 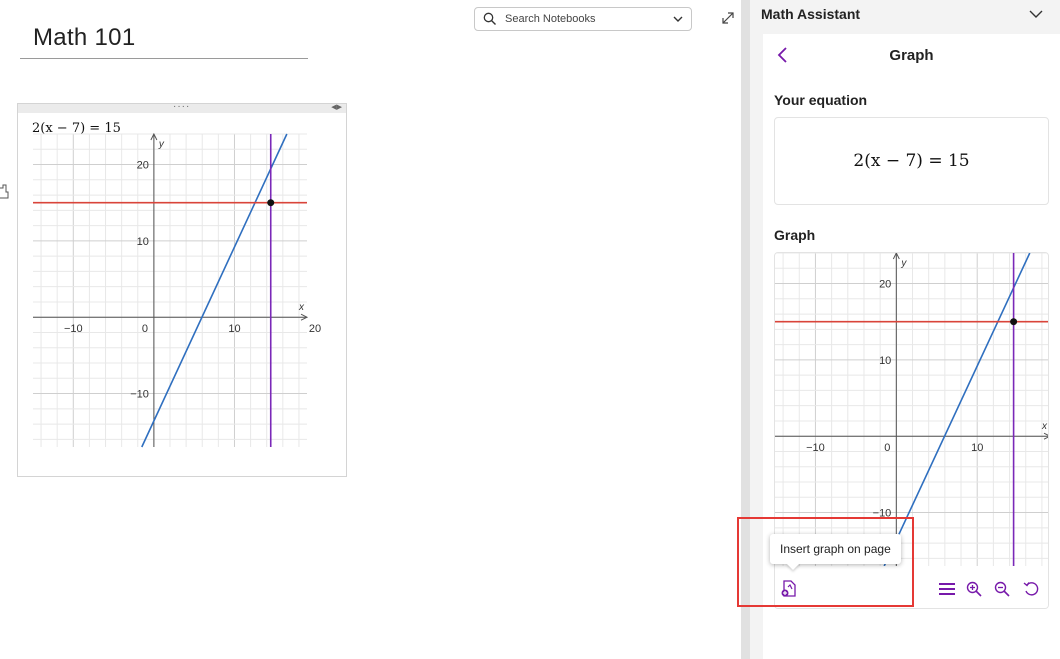 What do you see at coordinates (811, 14) in the screenshot?
I see `pane-title: Math Assistant` at bounding box center [811, 14].